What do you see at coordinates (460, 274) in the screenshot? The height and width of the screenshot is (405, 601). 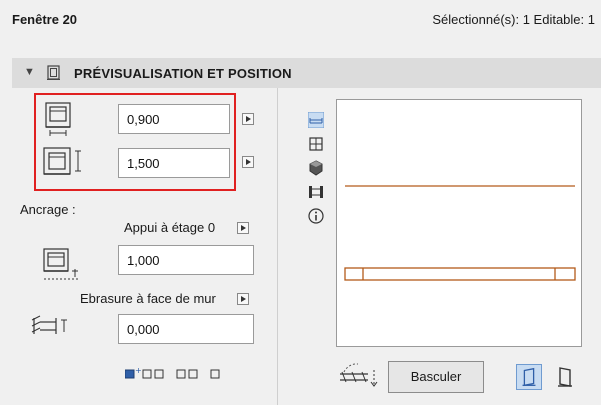 I see `preview-window-frame` at bounding box center [460, 274].